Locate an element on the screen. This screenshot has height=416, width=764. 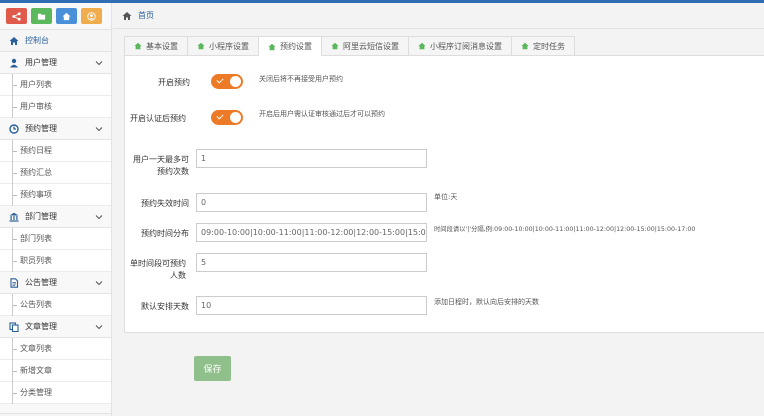
shortcut-home is located at coordinates (66, 16).